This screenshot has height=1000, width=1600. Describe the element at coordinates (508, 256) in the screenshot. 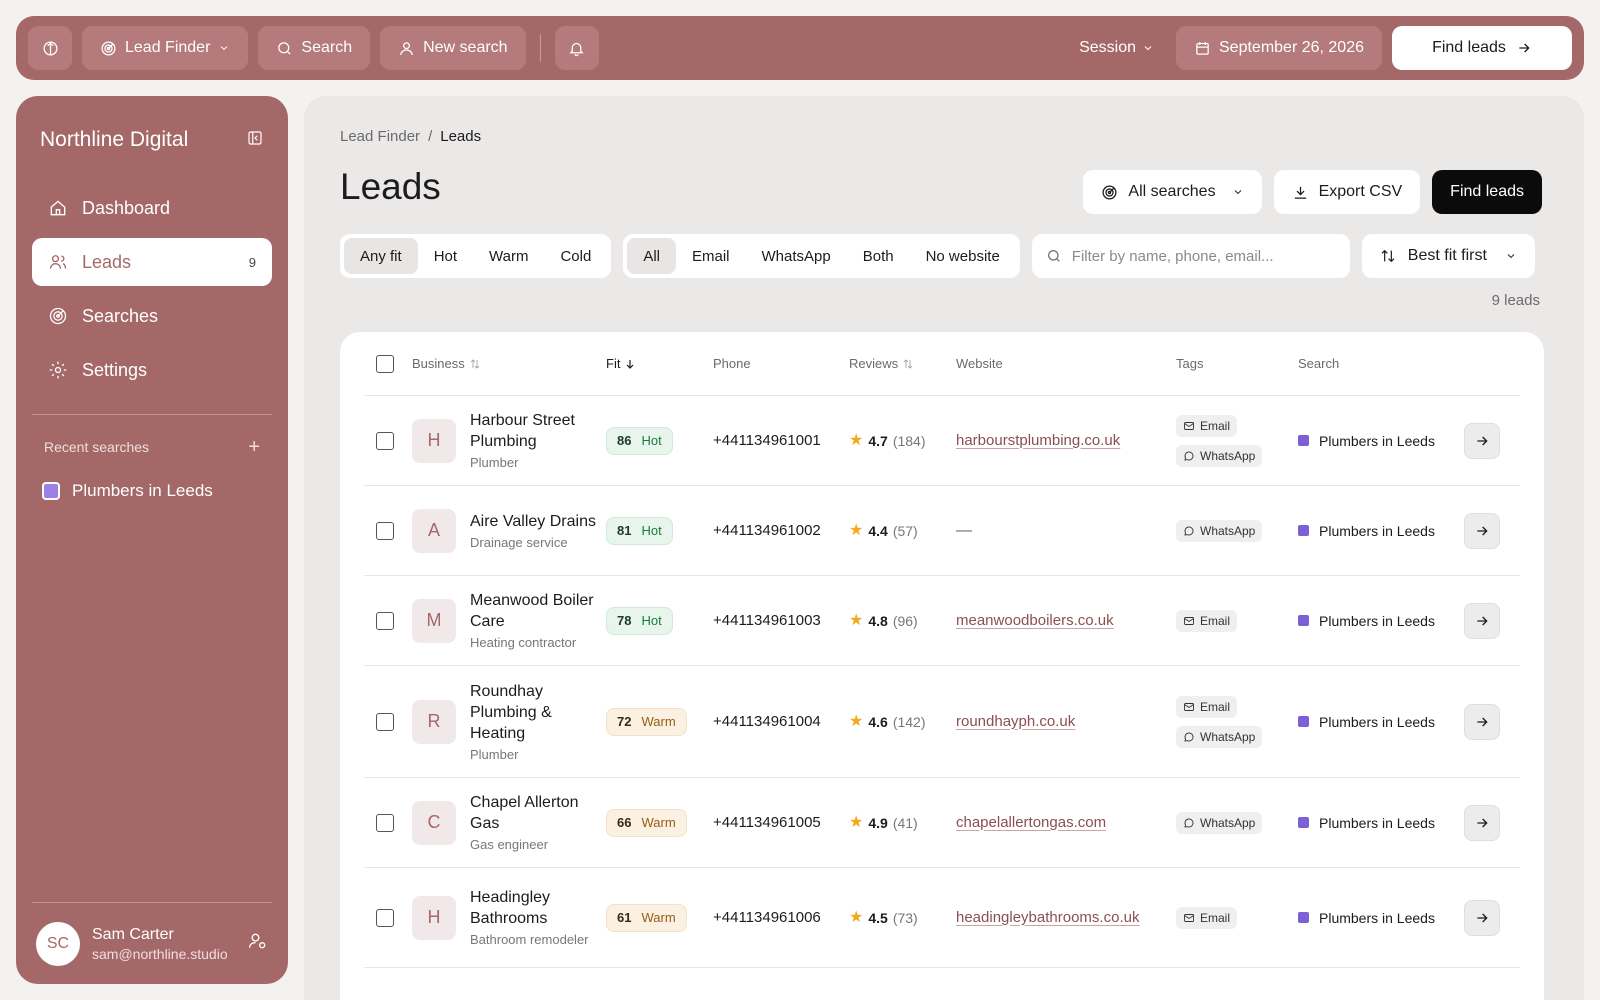

I see `fit-filter-warm: Warm` at that location.